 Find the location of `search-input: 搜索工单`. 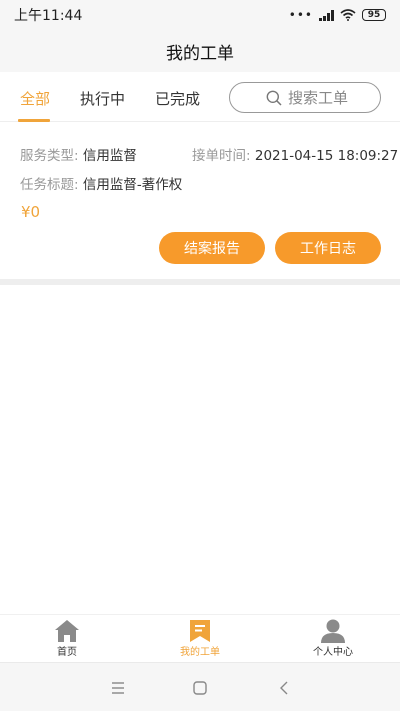

search-input: 搜索工单 is located at coordinates (305, 97).